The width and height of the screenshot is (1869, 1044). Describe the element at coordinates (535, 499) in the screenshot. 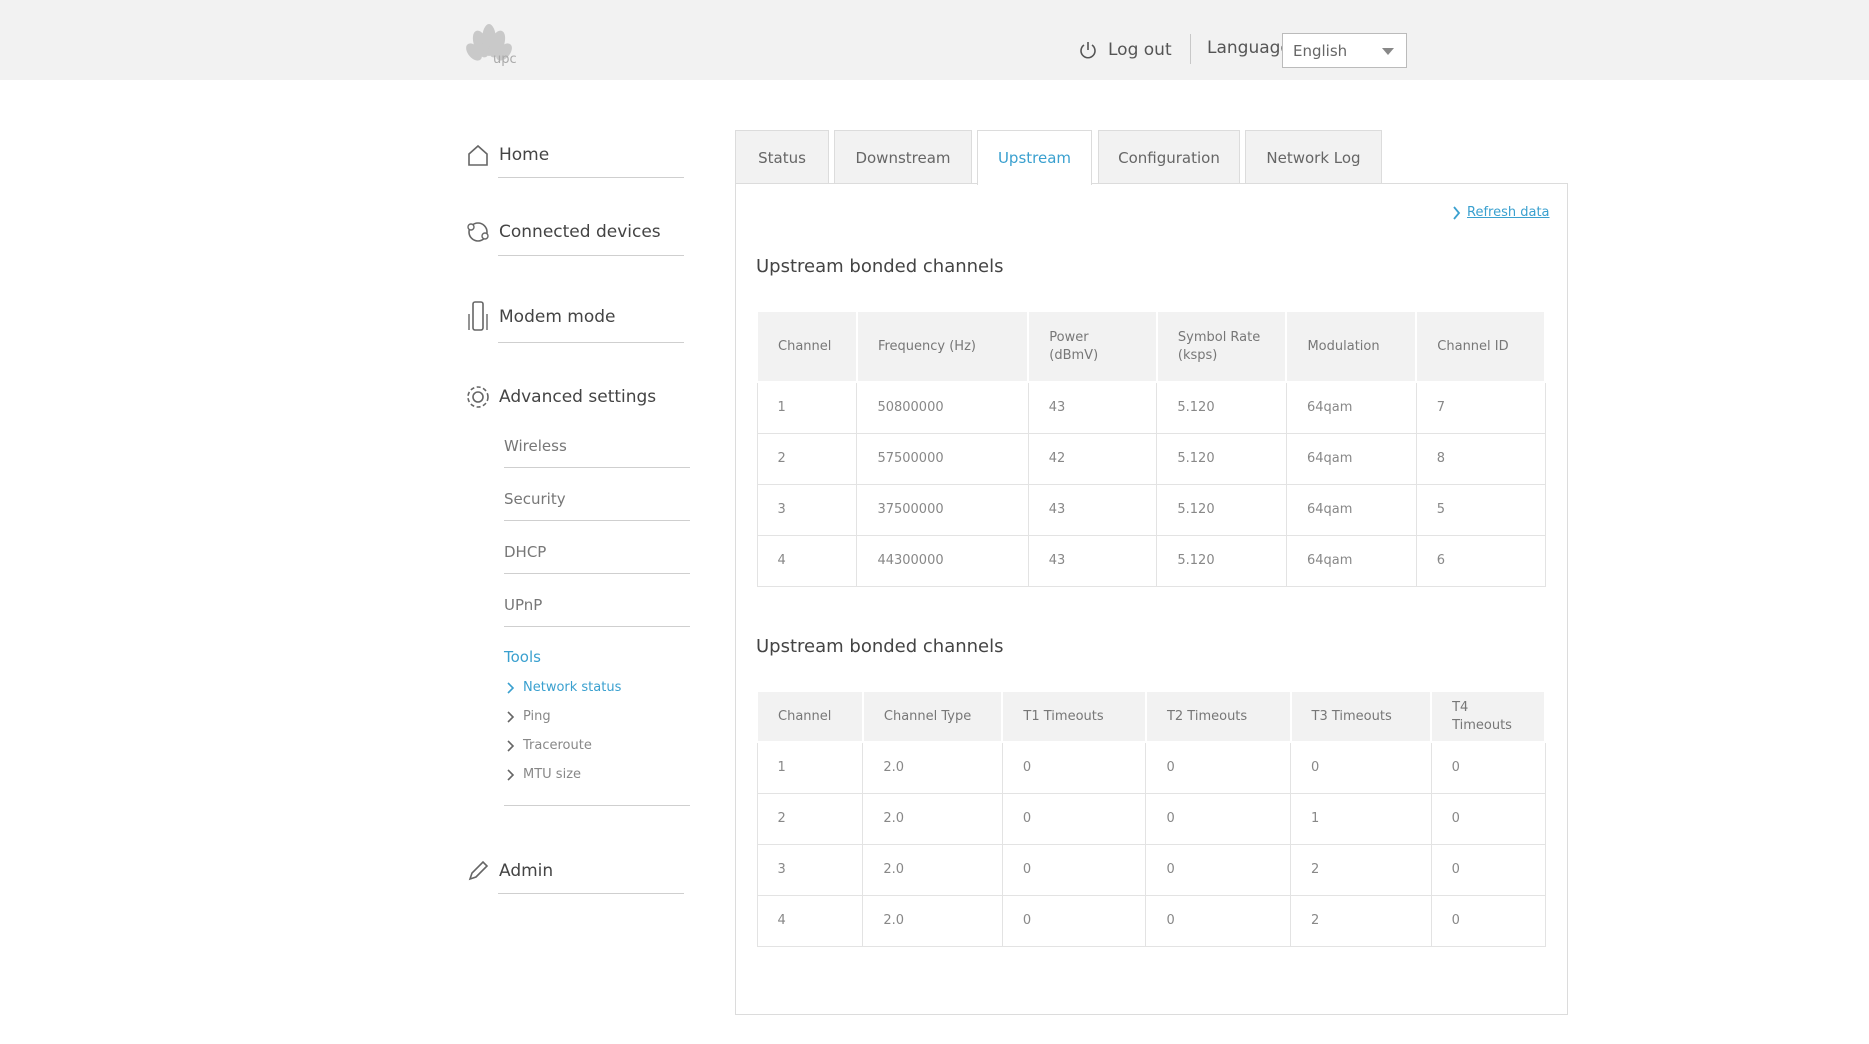

I see `sidebar-item-security: Security` at that location.